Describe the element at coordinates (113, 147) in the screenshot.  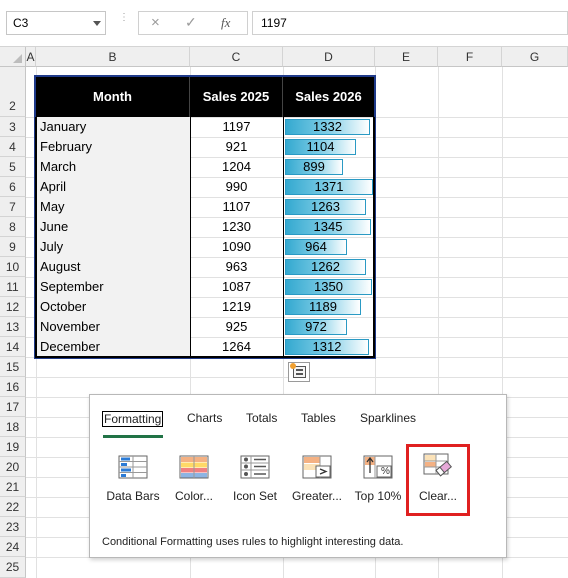
I see `month-cell: February` at that location.